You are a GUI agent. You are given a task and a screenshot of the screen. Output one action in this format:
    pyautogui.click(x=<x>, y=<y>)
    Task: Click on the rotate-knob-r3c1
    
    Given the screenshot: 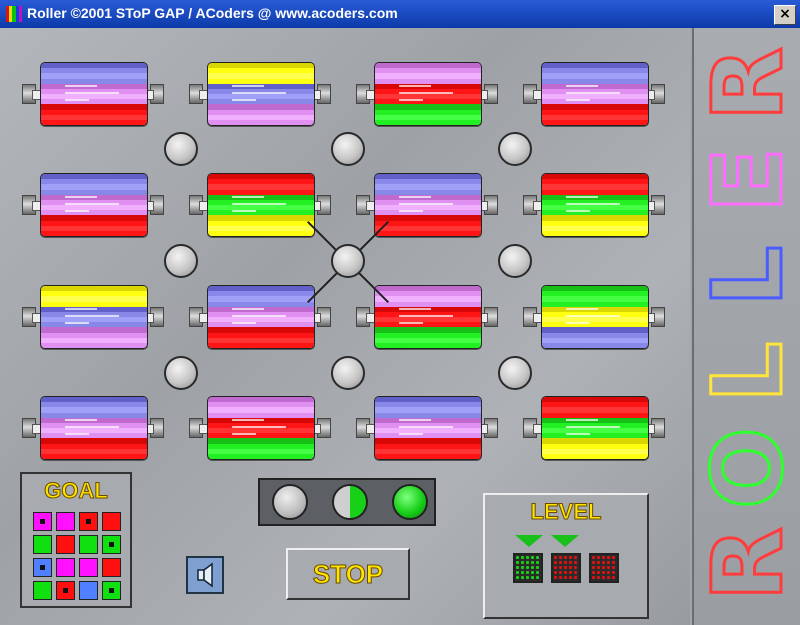 What is the action you would take?
    pyautogui.click(x=181, y=373)
    